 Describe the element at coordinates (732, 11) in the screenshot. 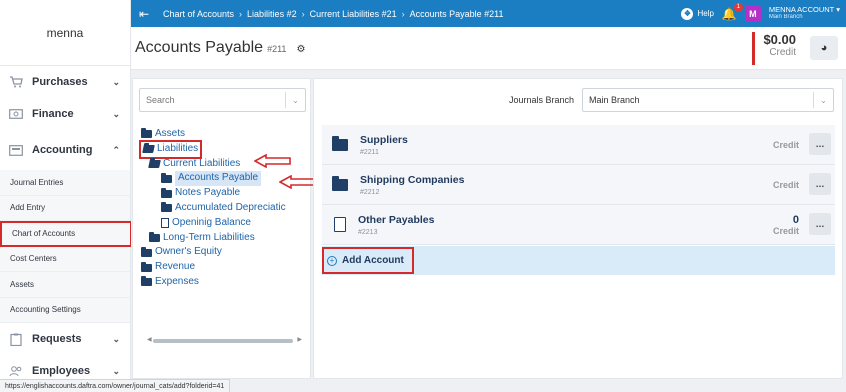

I see `notifications-button: 🔔 1` at that location.